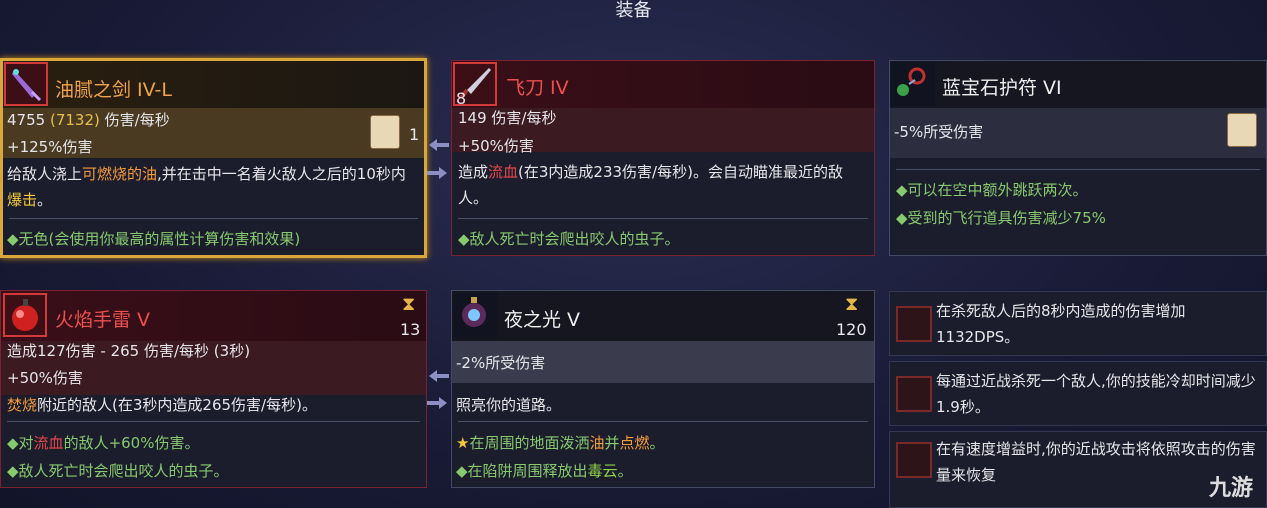  Describe the element at coordinates (939, 132) in the screenshot. I see `amulet-stat: -5%所受伤害` at that location.